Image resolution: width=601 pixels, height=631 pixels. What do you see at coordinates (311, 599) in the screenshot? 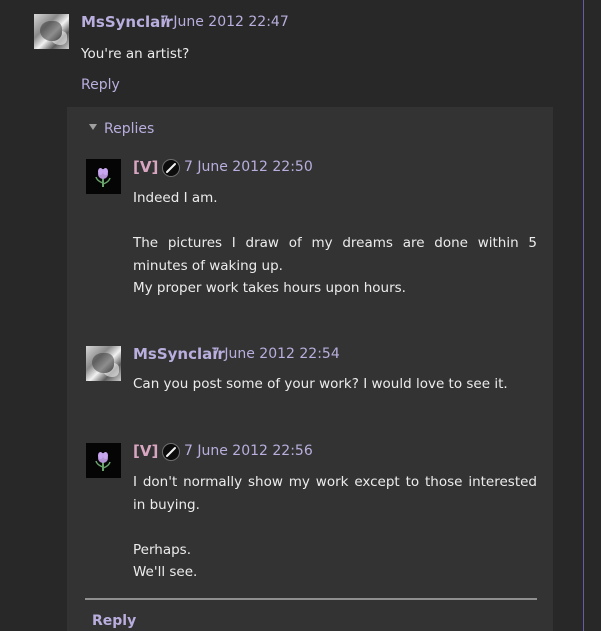
I see `reply-divider` at bounding box center [311, 599].